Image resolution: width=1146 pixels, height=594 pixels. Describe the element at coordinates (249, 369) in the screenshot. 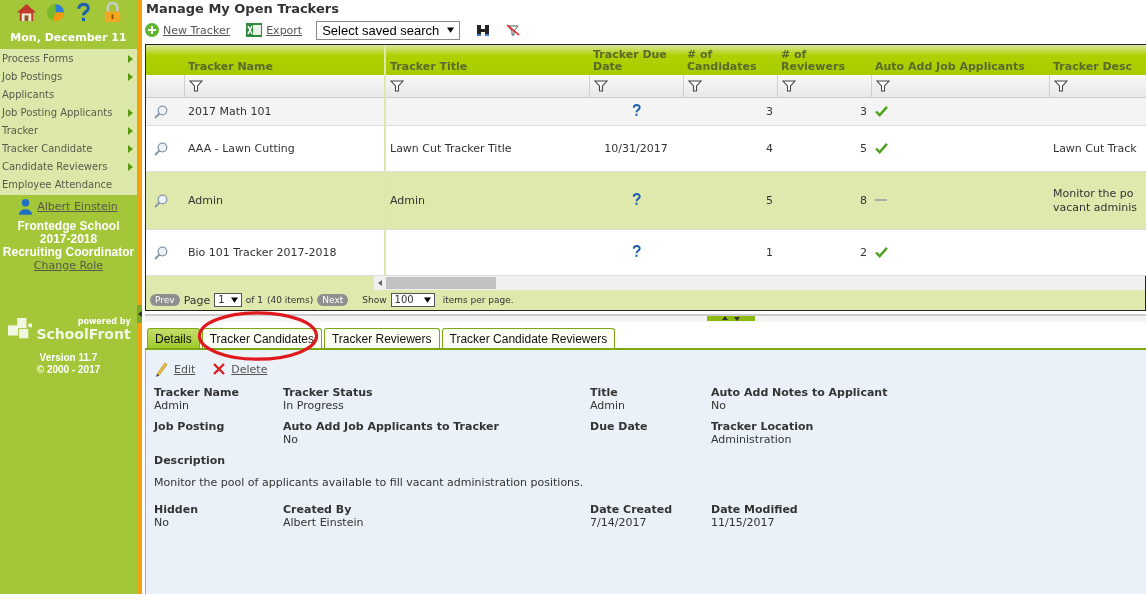

I see `delete-link: Delete` at that location.